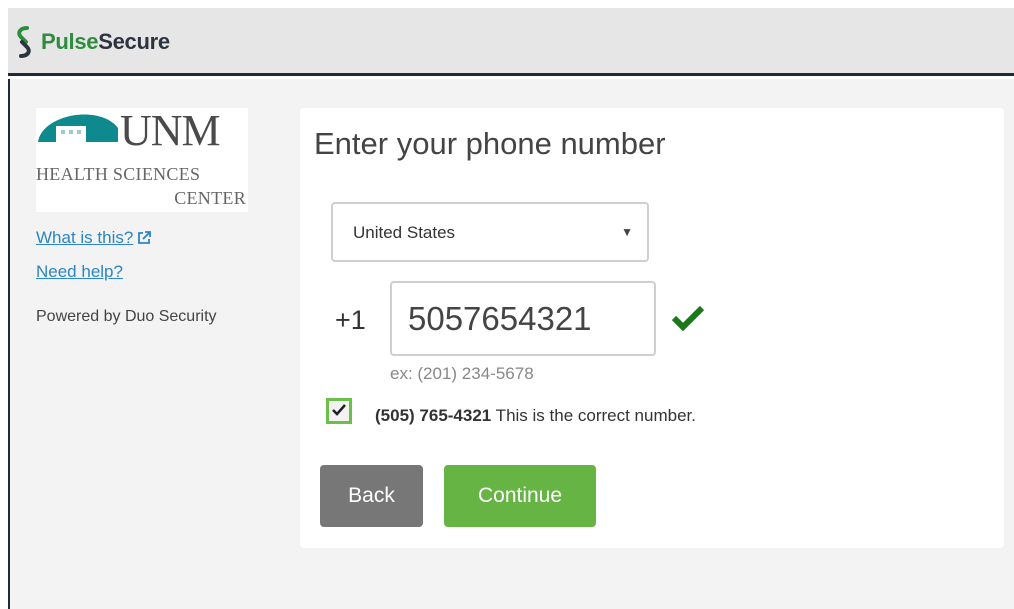 This screenshot has width=1014, height=609. I want to click on confirm-number-checkbox, so click(339, 411).